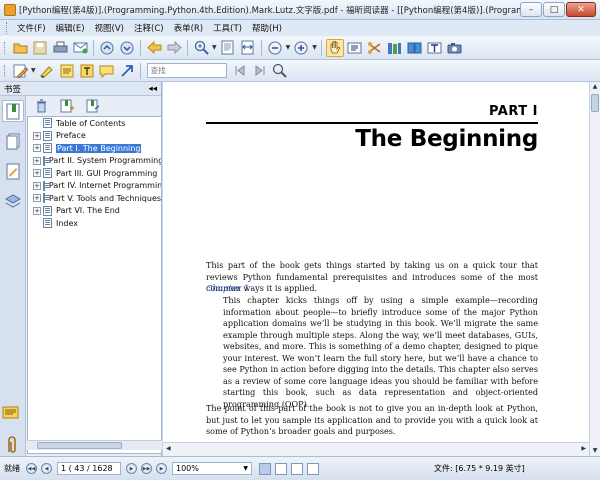 This screenshot has height=480, width=600. Describe the element at coordinates (11, 415) in the screenshot. I see `comments-list-icon` at that location.